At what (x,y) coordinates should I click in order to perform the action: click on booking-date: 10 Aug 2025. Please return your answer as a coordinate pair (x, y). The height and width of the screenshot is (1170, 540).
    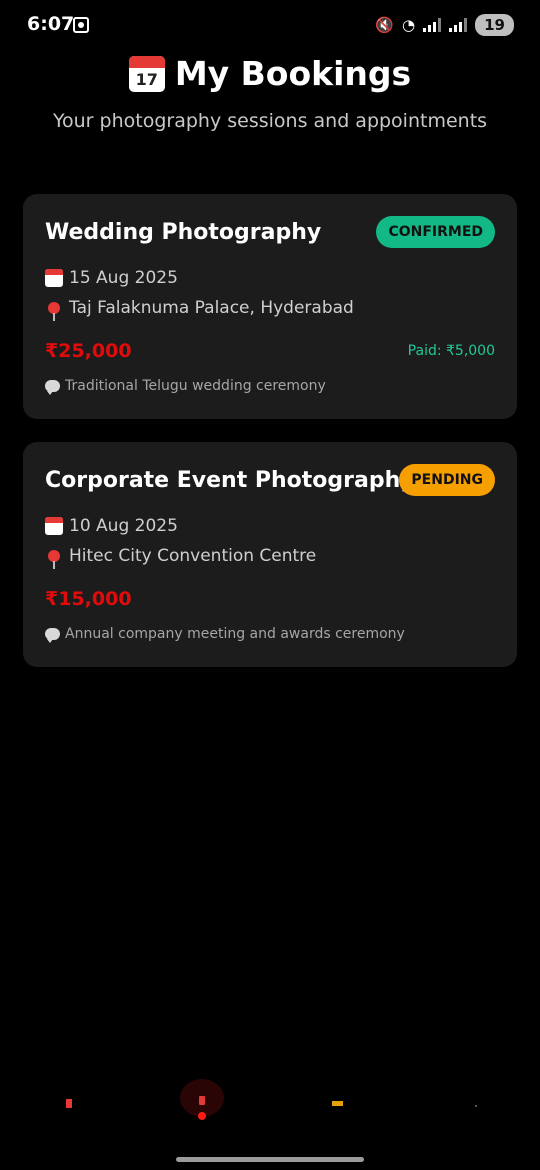
    Looking at the image, I should click on (111, 526).